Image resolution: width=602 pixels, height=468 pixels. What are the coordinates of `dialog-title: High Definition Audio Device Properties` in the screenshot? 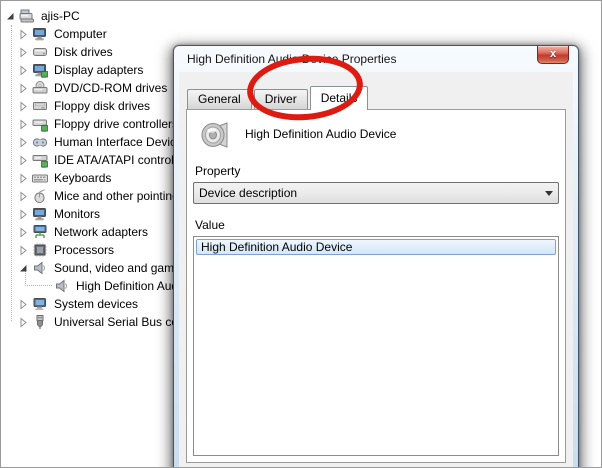 It's located at (292, 59).